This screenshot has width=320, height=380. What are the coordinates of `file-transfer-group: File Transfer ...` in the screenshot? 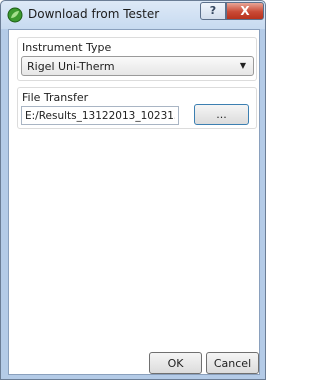 It's located at (137, 108).